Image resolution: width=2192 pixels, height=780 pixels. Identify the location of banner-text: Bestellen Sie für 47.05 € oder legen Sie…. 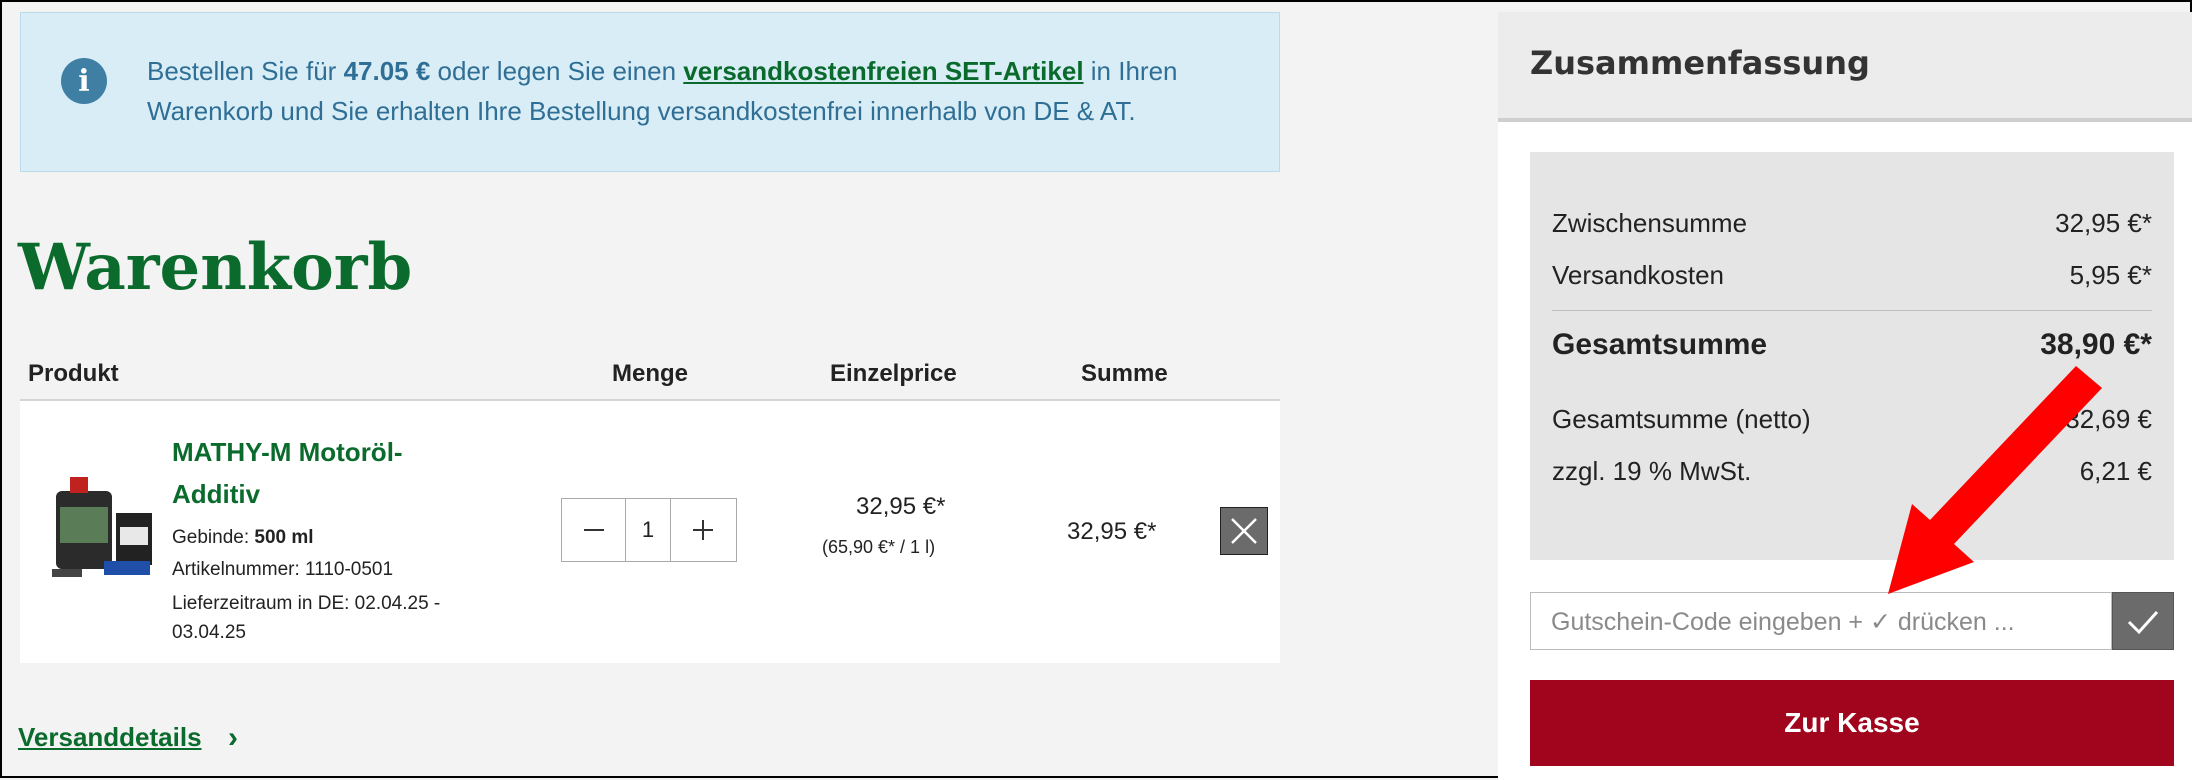
(697, 91).